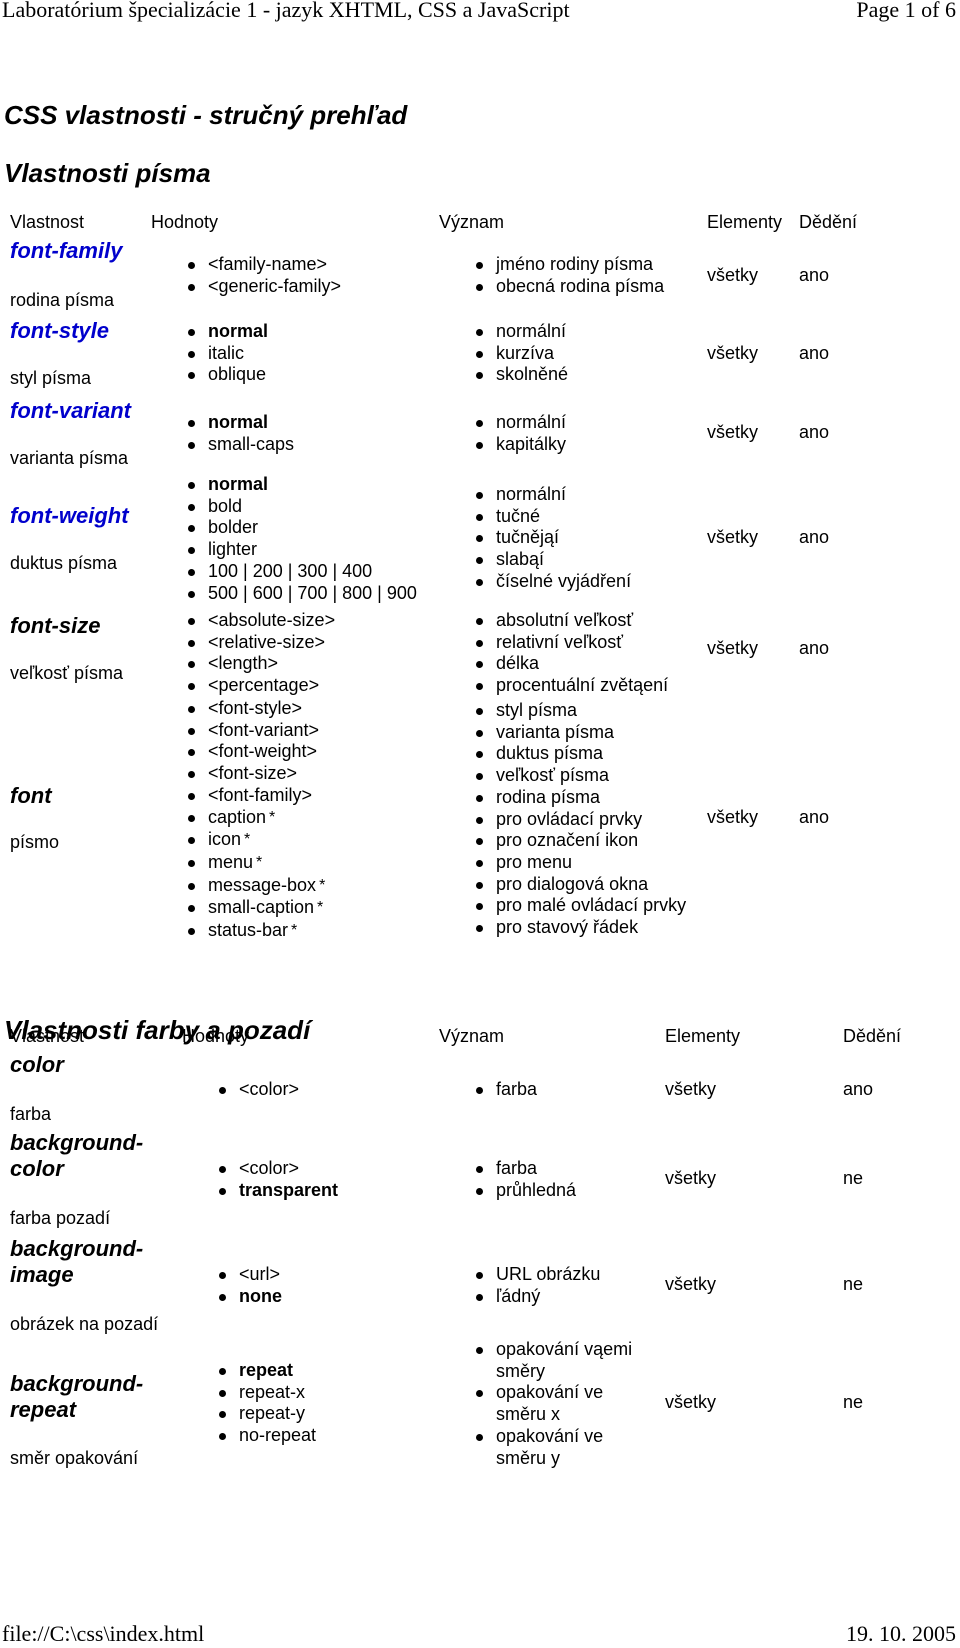 This screenshot has height=1648, width=960. What do you see at coordinates (578, 754) in the screenshot?
I see `list-item: duktus písma` at bounding box center [578, 754].